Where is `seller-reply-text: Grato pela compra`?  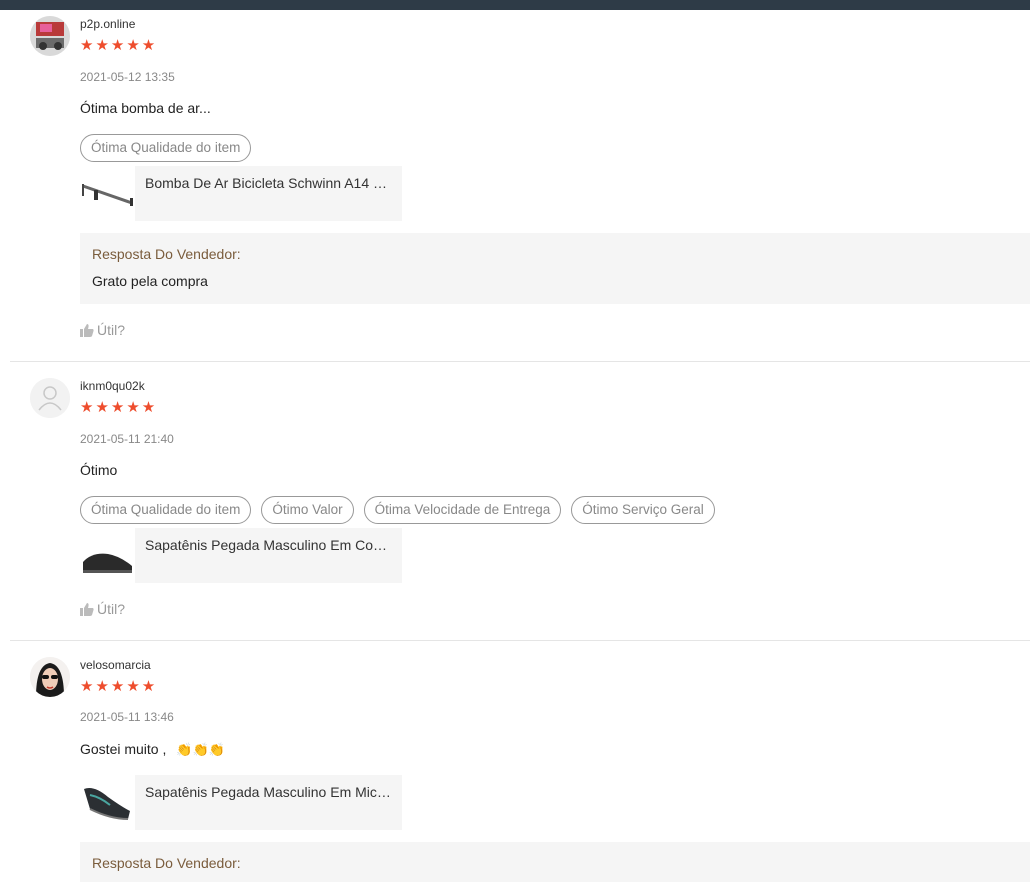 seller-reply-text: Grato pela compra is located at coordinates (150, 281).